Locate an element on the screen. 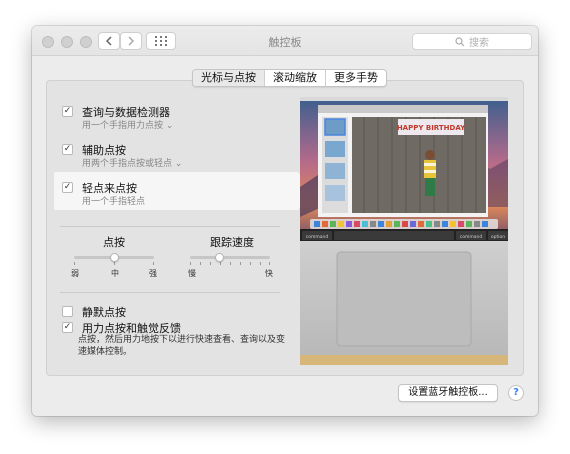 The height and width of the screenshot is (454, 570). tracking-max-label: 快 is located at coordinates (269, 273).